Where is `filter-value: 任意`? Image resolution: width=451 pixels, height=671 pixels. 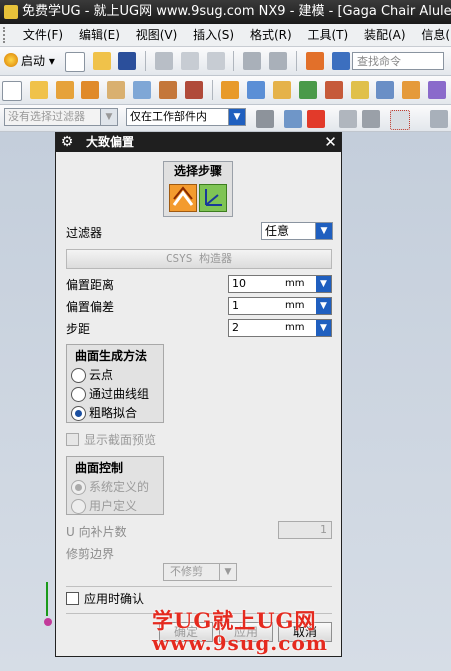 filter-value: 任意 is located at coordinates (277, 231).